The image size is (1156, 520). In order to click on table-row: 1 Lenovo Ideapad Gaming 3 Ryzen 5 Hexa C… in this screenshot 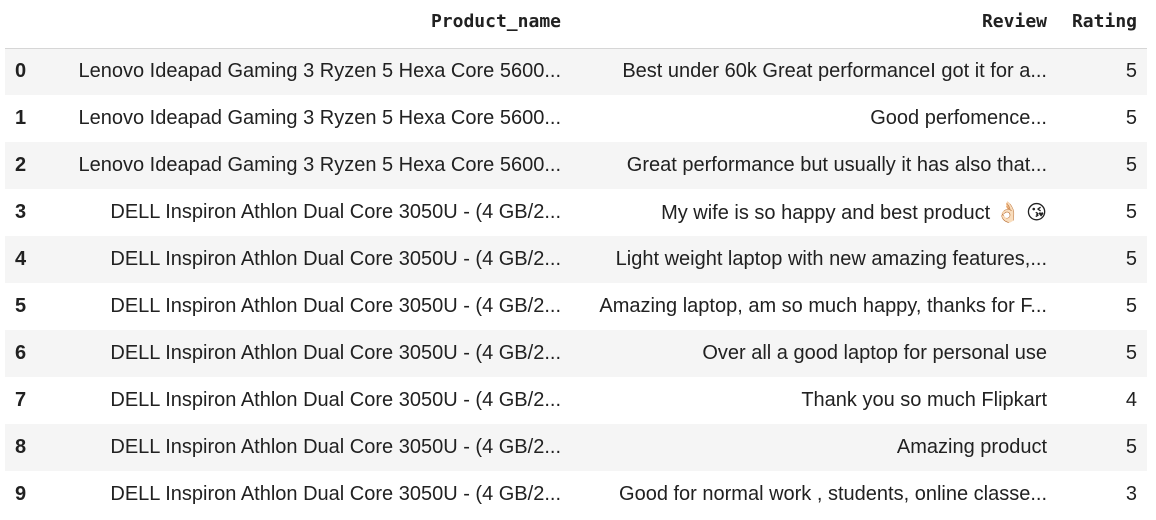, I will do `click(576, 118)`.